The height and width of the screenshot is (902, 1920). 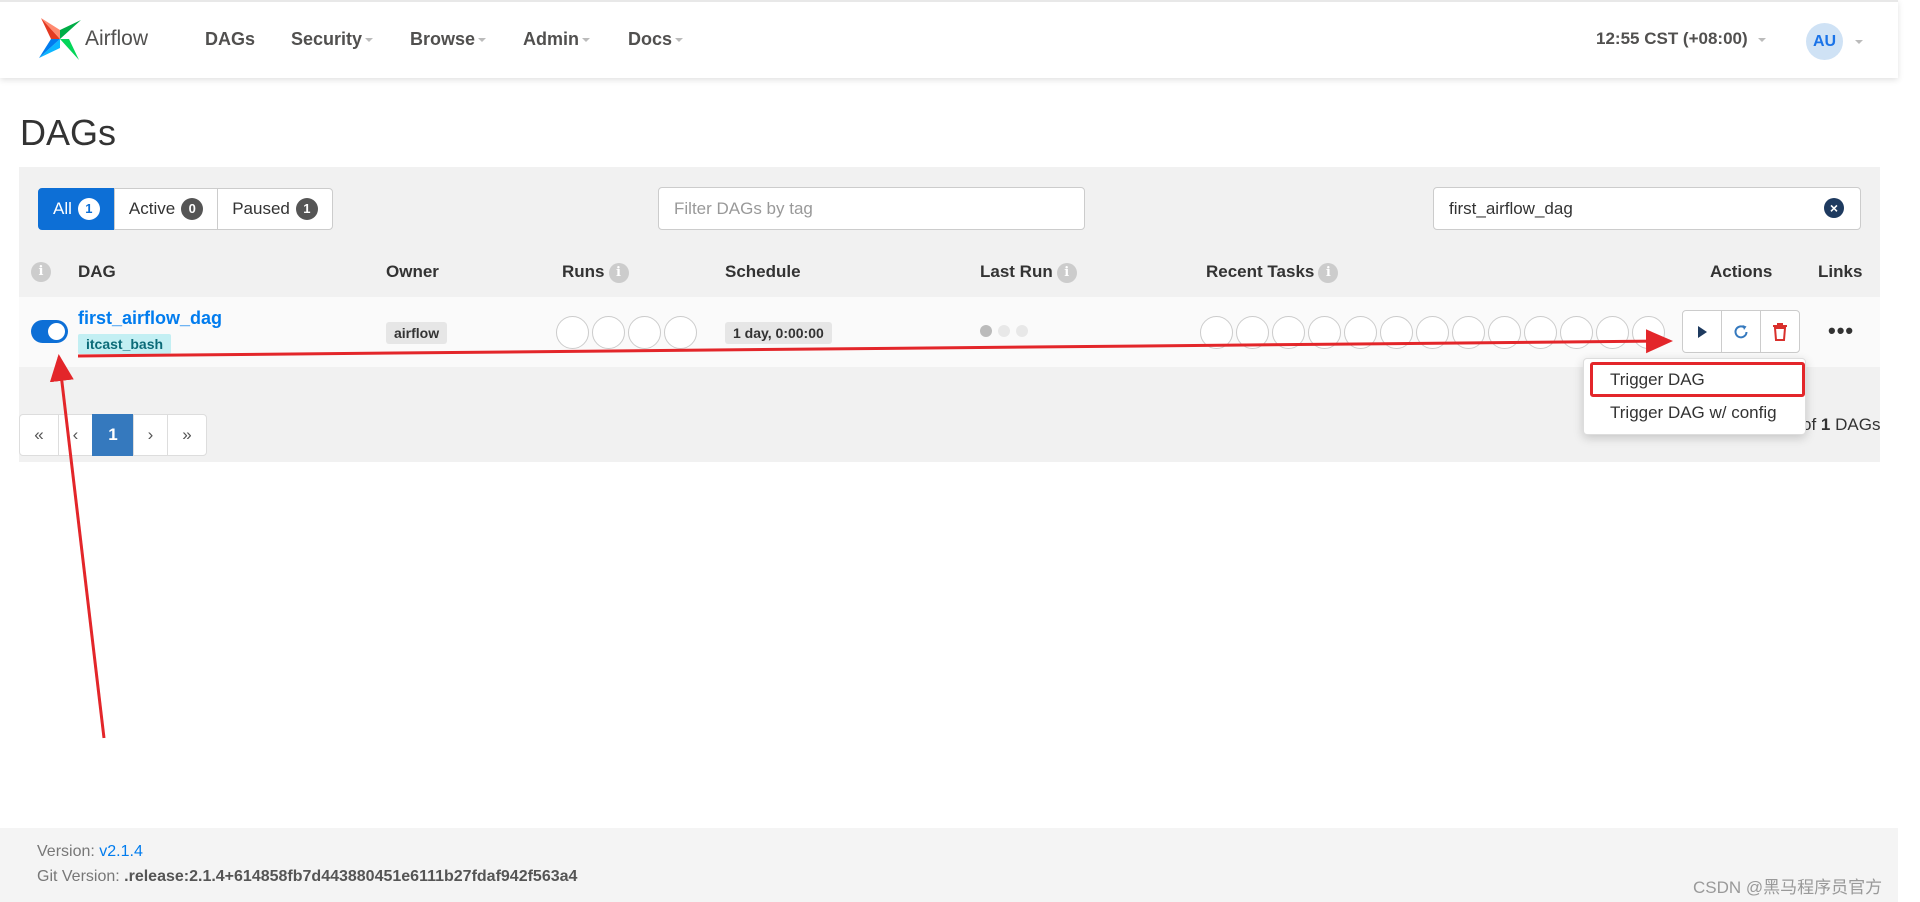 I want to click on version-line: Version: v2.1.4, so click(x=90, y=852).